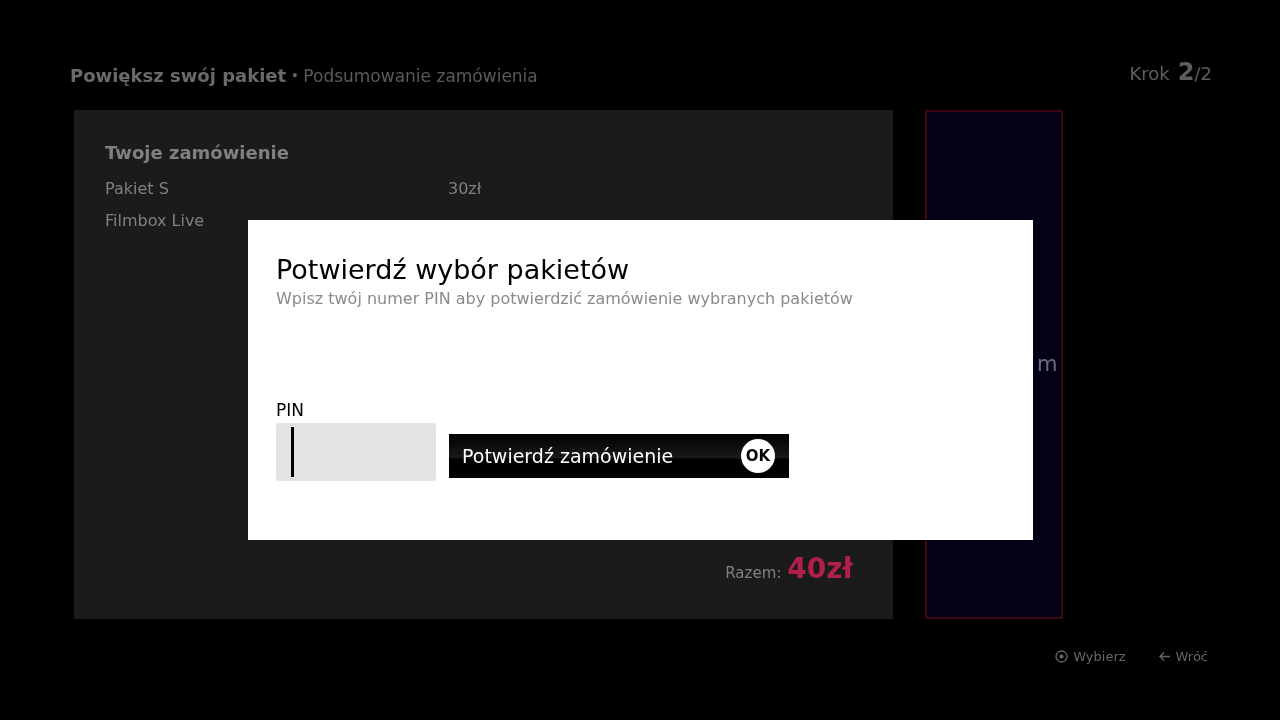 The height and width of the screenshot is (720, 1280). I want to click on item-price: 30zł, so click(465, 189).